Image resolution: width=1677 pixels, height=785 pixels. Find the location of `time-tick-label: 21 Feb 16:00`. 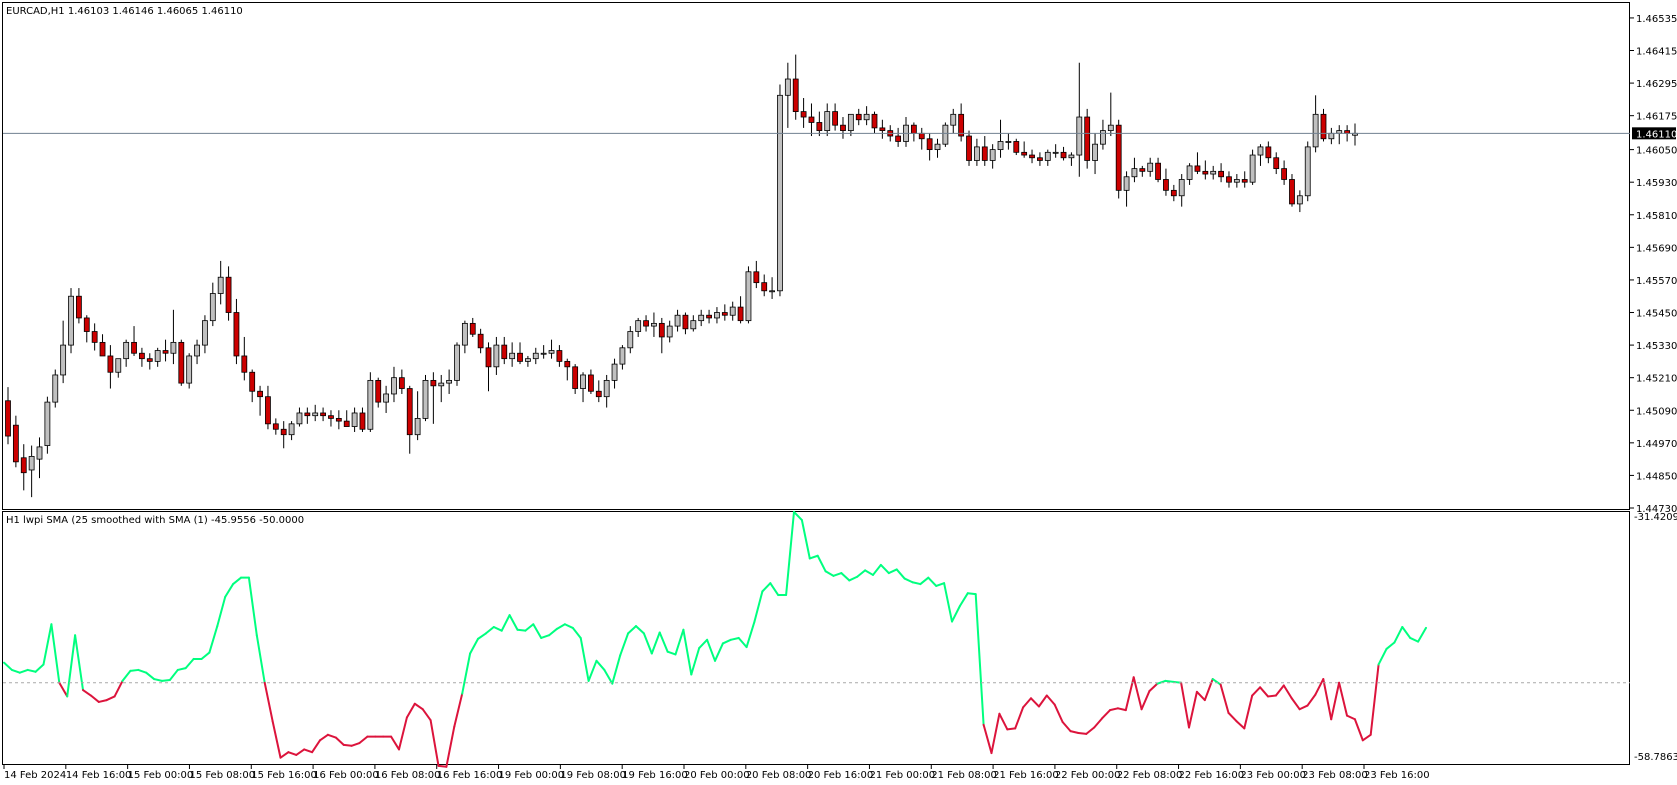

time-tick-label: 21 Feb 16:00 is located at coordinates (1026, 775).